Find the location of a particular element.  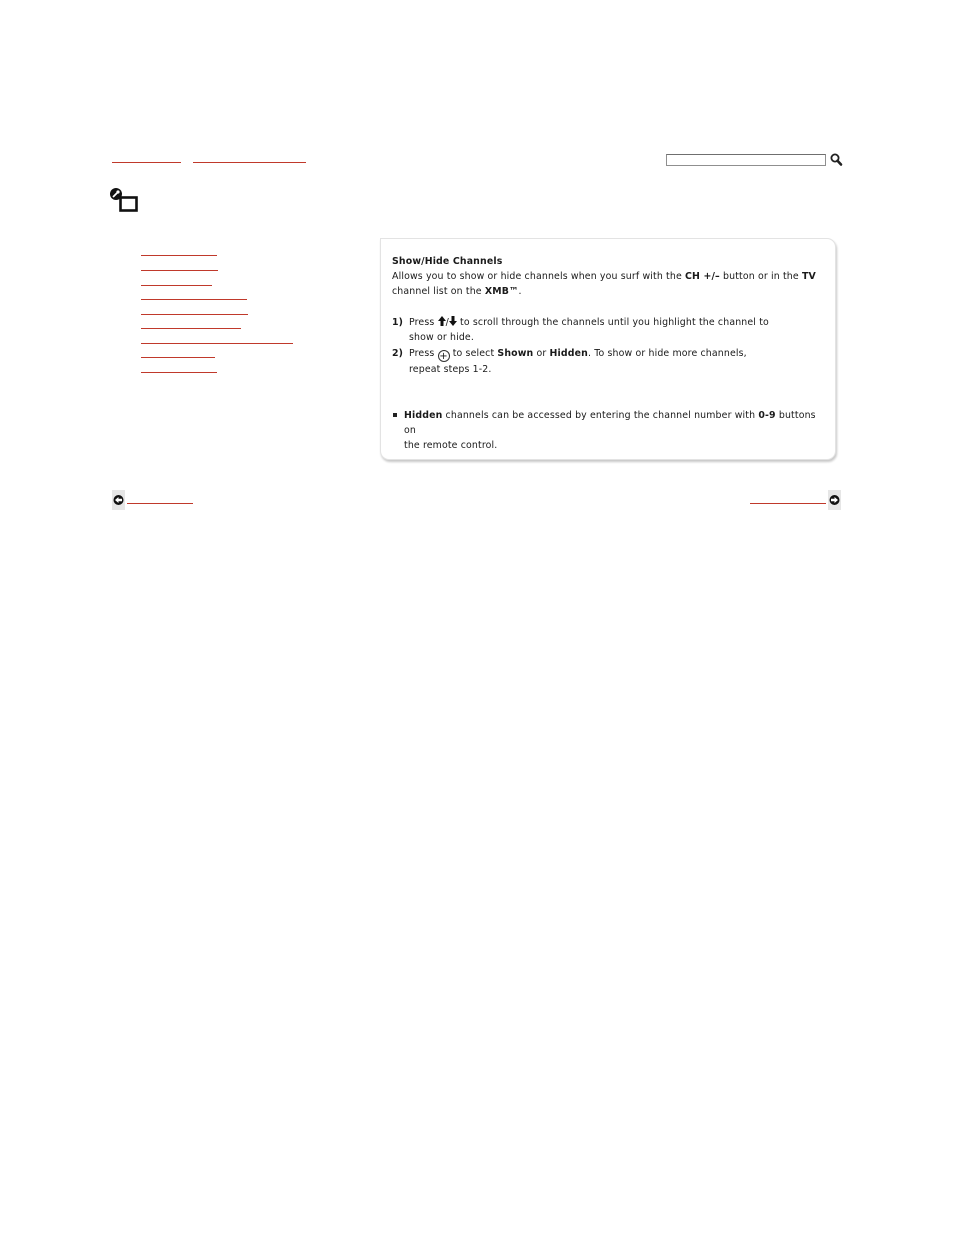

next-link is located at coordinates (788, 503).